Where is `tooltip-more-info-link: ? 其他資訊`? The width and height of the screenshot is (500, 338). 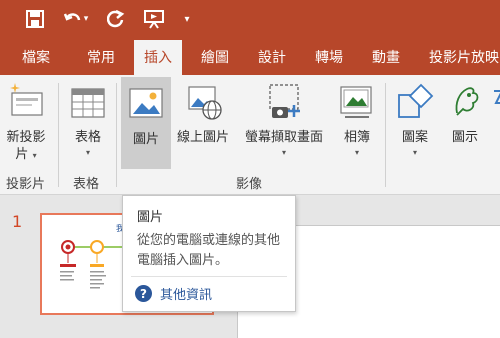 tooltip-more-info-link: ? 其他資訊 is located at coordinates (173, 293).